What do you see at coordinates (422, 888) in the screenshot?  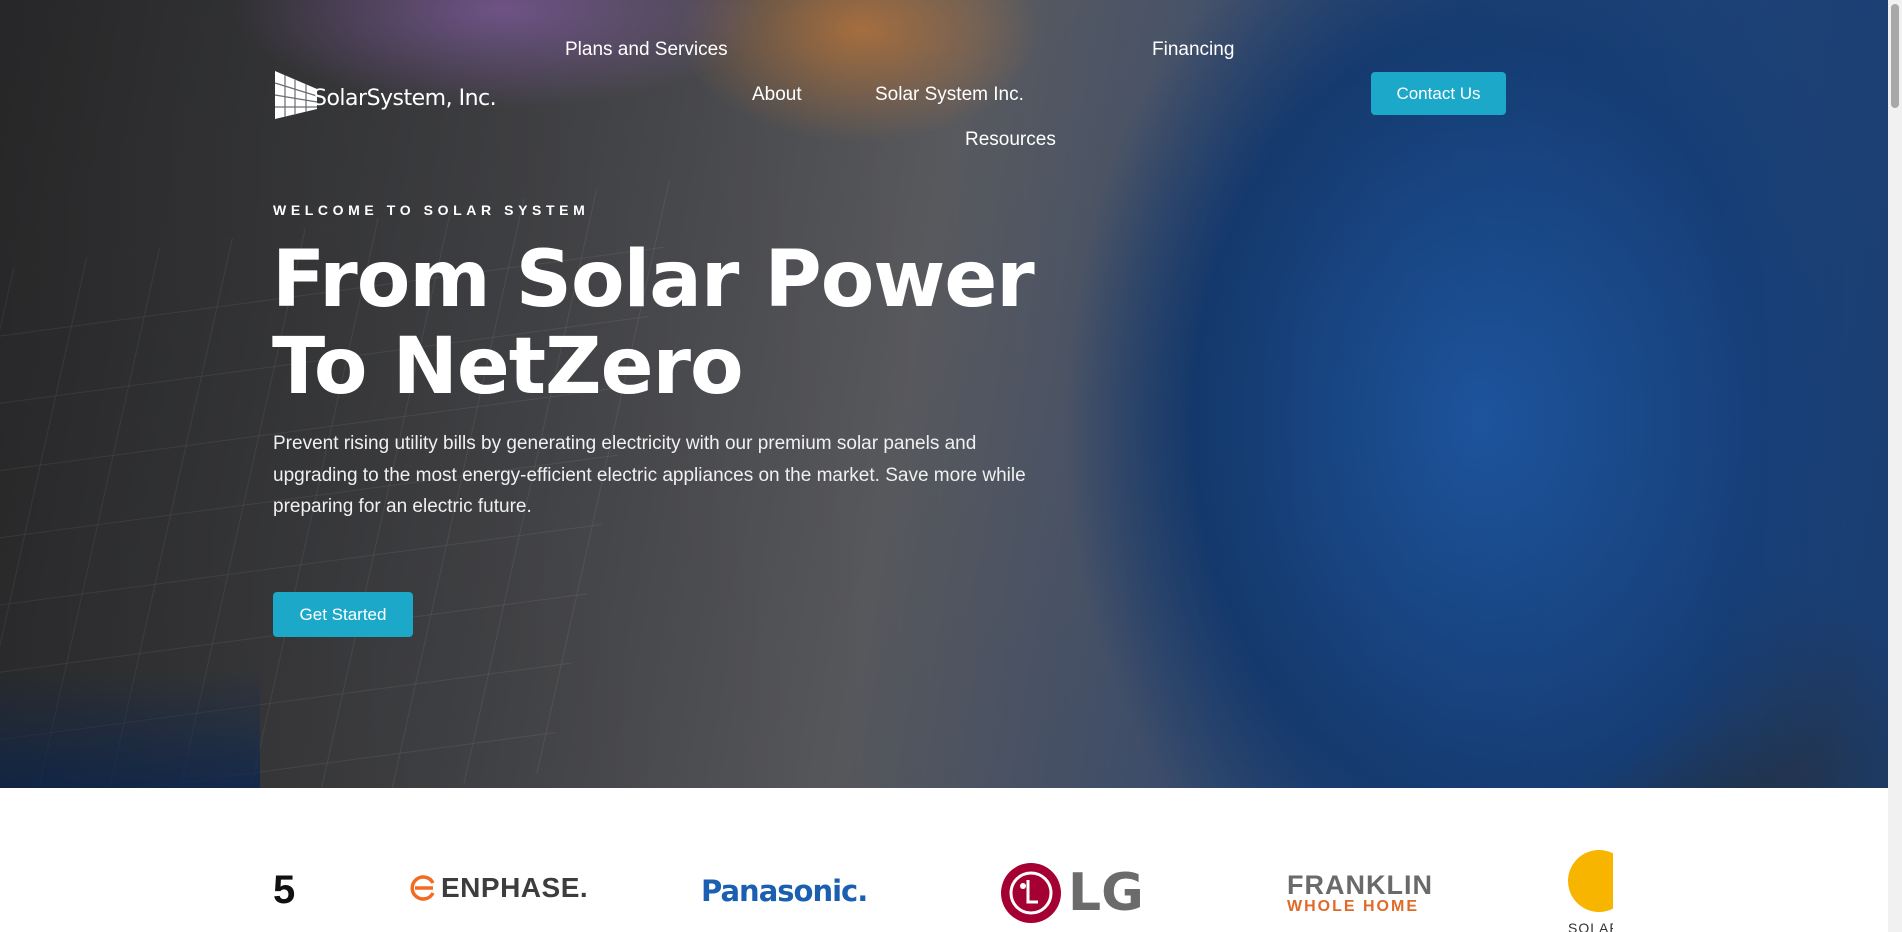 I see `enphase-e-icon` at bounding box center [422, 888].